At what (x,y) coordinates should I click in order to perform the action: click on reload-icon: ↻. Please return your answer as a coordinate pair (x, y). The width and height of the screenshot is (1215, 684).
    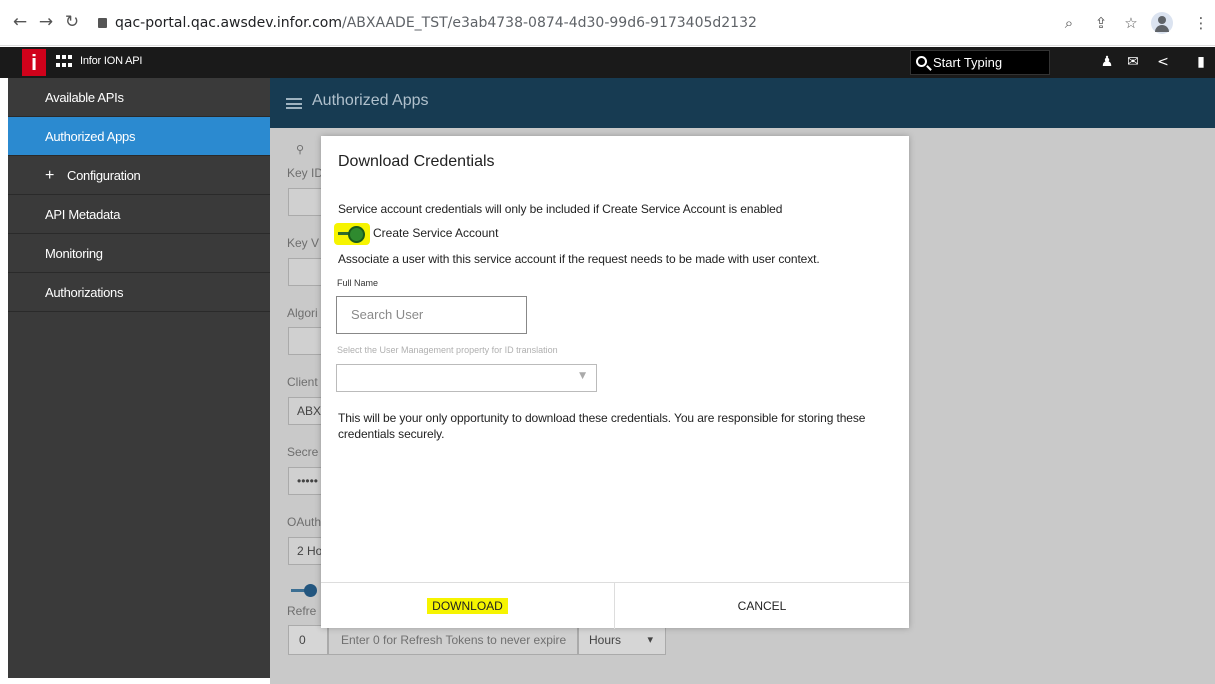
    Looking at the image, I should click on (72, 22).